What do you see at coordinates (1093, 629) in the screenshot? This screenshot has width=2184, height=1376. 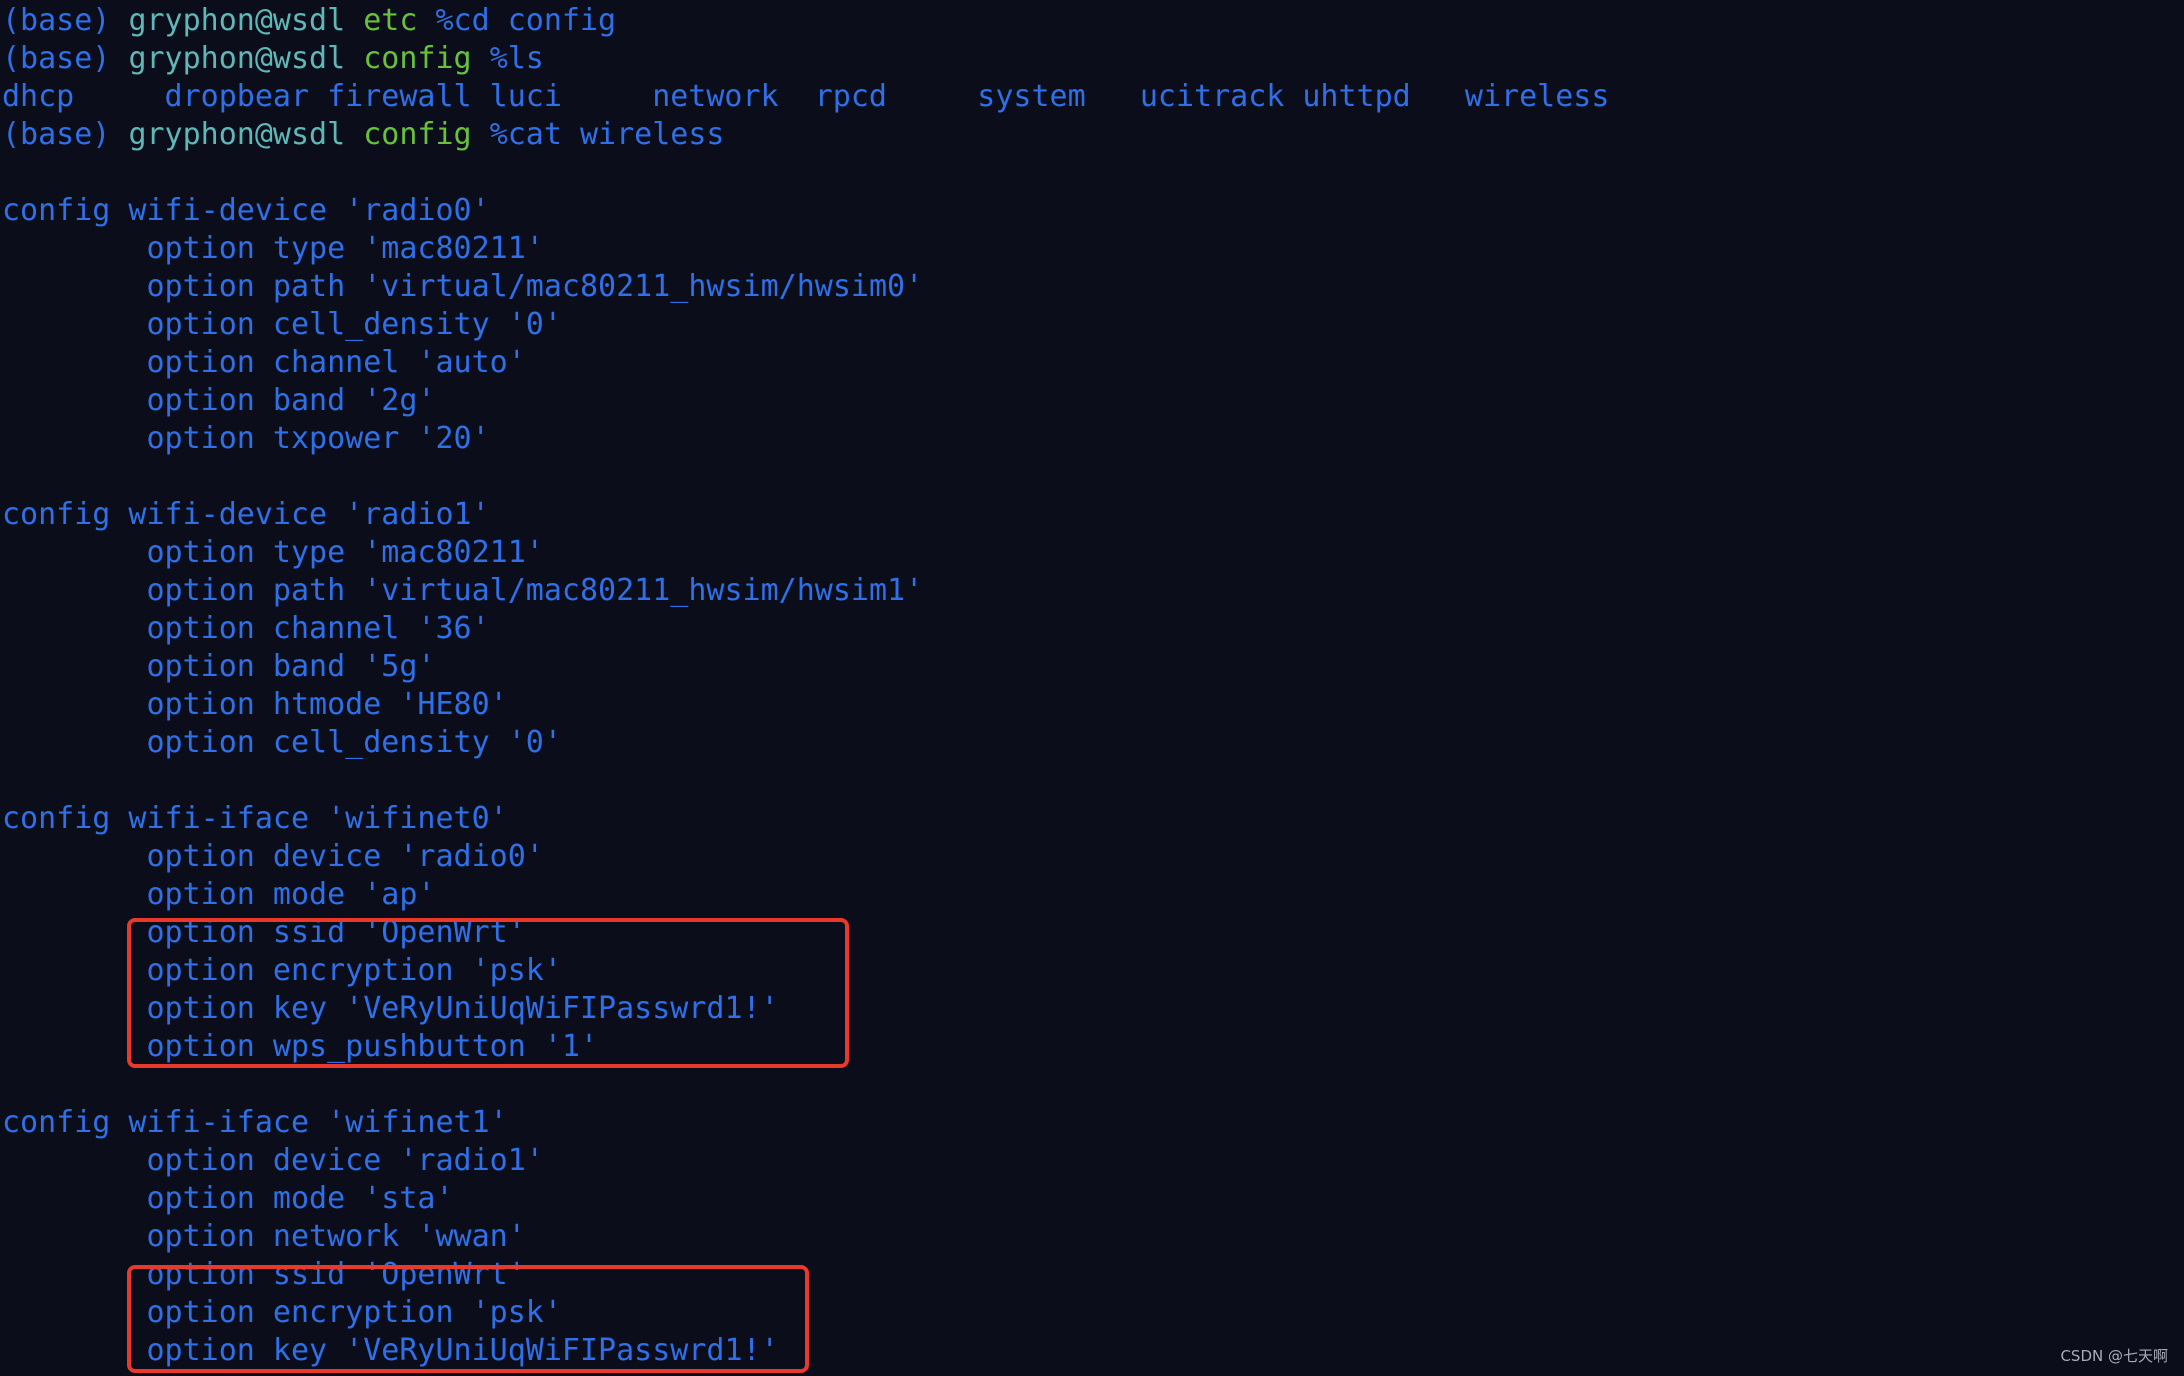 I see `file-line: option channel '36'` at bounding box center [1093, 629].